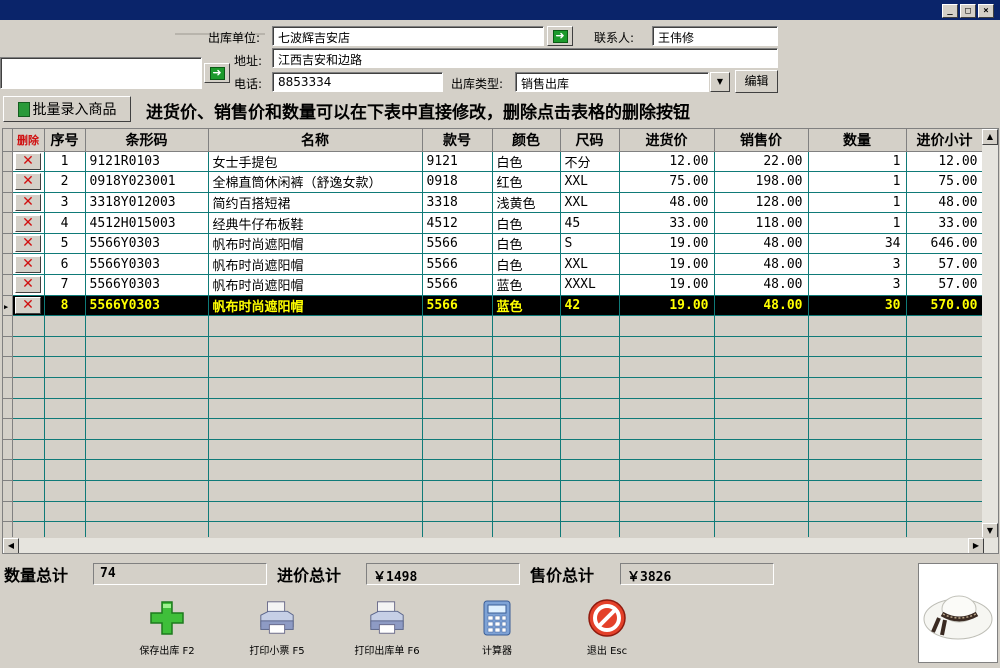 The width and height of the screenshot is (1000, 668). What do you see at coordinates (945, 244) in the screenshot?
I see `cell-subtotal: 646.00` at bounding box center [945, 244].